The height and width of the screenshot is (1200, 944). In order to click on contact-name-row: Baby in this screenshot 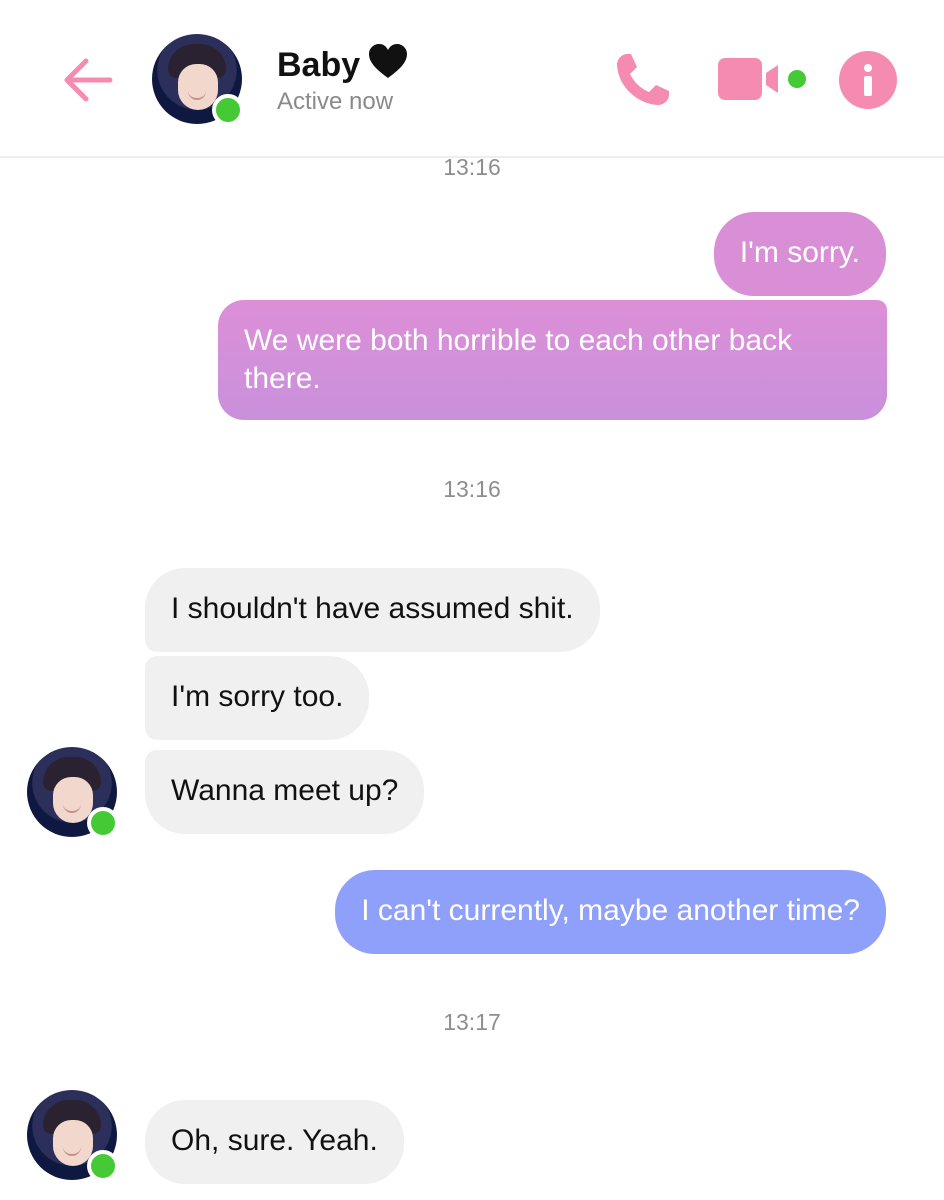, I will do `click(342, 64)`.